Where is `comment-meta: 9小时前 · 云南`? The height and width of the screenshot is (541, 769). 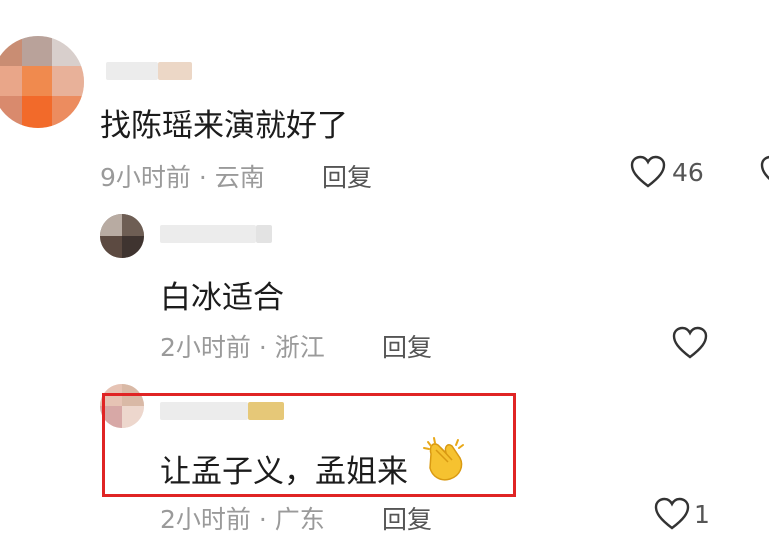
comment-meta: 9小时前 · 云南 is located at coordinates (182, 176).